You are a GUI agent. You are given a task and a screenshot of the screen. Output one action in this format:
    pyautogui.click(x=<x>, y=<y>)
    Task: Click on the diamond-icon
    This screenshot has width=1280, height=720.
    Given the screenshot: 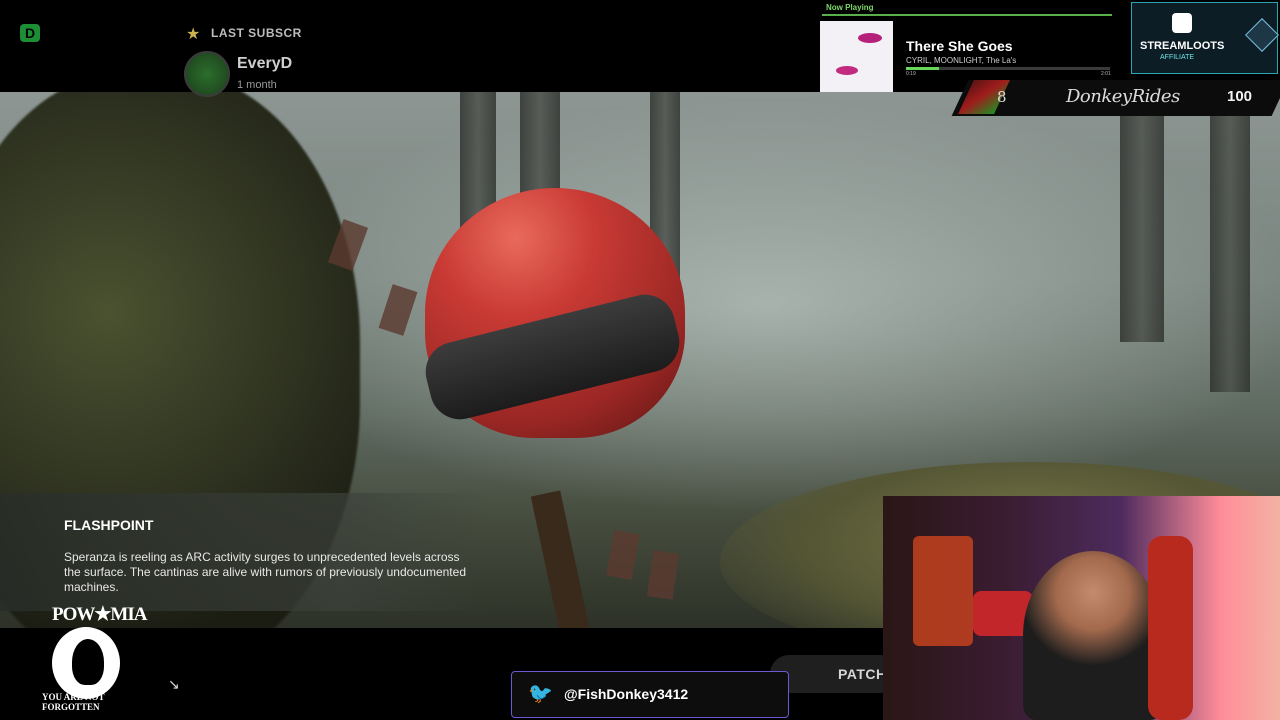 What is the action you would take?
    pyautogui.click(x=1262, y=35)
    